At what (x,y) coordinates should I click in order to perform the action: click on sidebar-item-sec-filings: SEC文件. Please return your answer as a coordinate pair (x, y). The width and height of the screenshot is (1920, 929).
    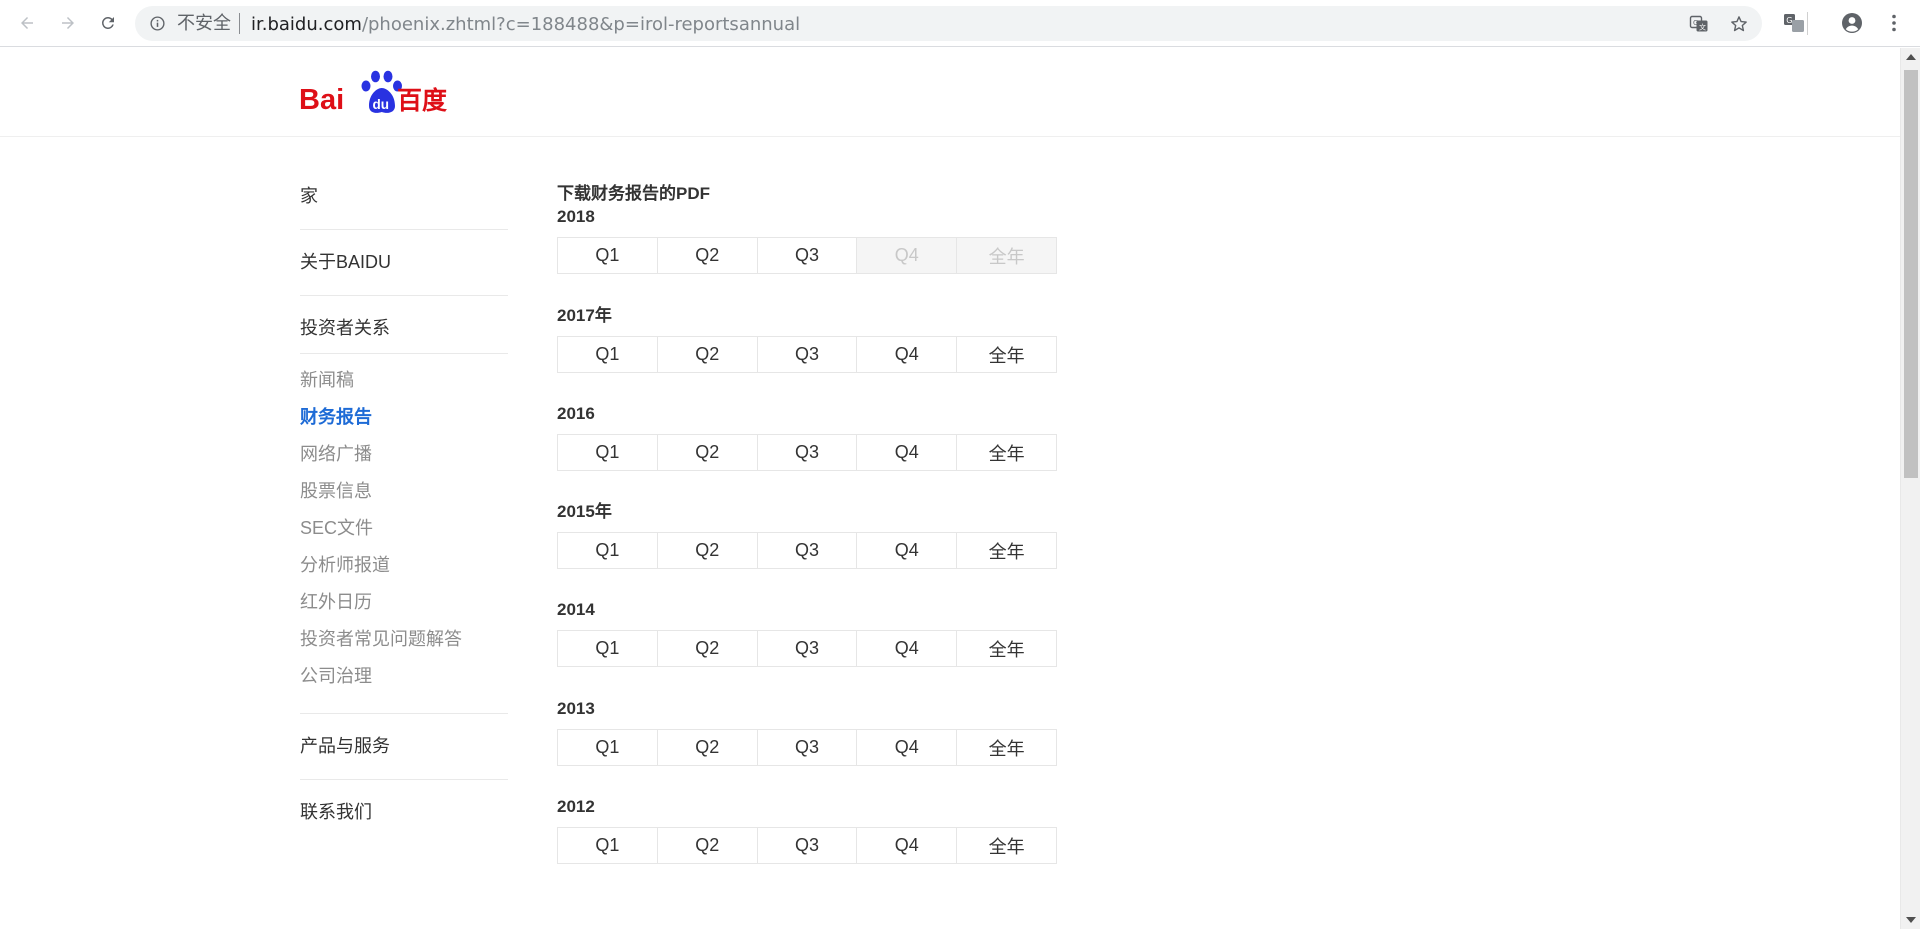
    Looking at the image, I should click on (404, 528).